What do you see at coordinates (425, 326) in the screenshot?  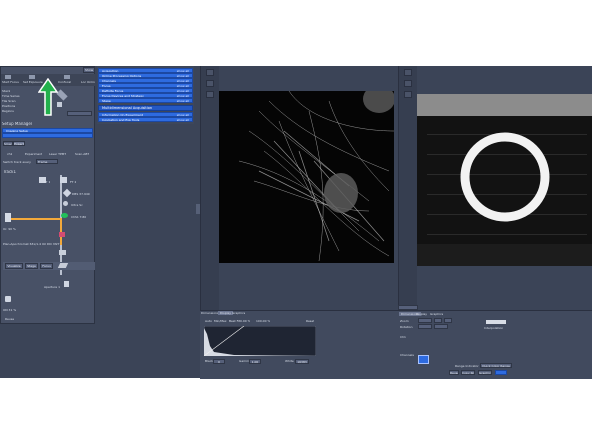 I see `rotation-input` at bounding box center [425, 326].